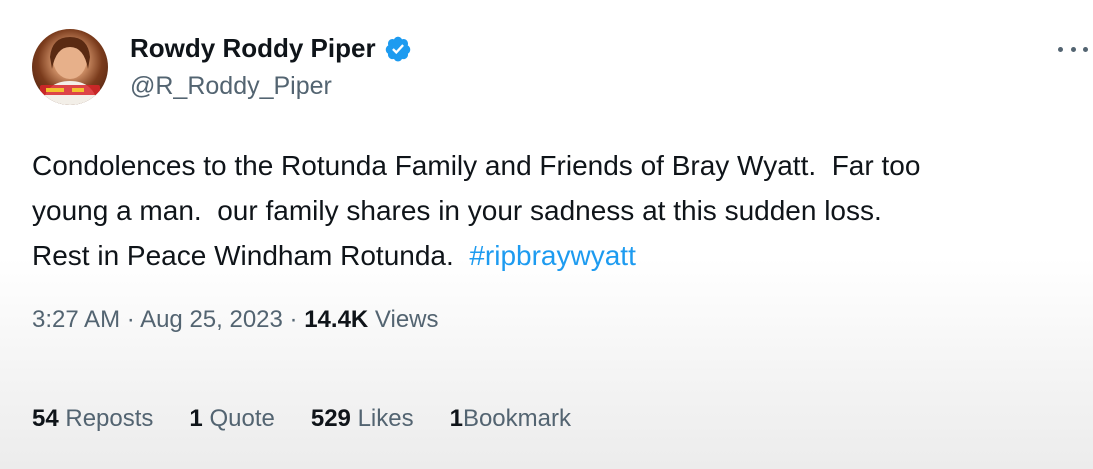  I want to click on bookmarks-count: 1, so click(456, 418).